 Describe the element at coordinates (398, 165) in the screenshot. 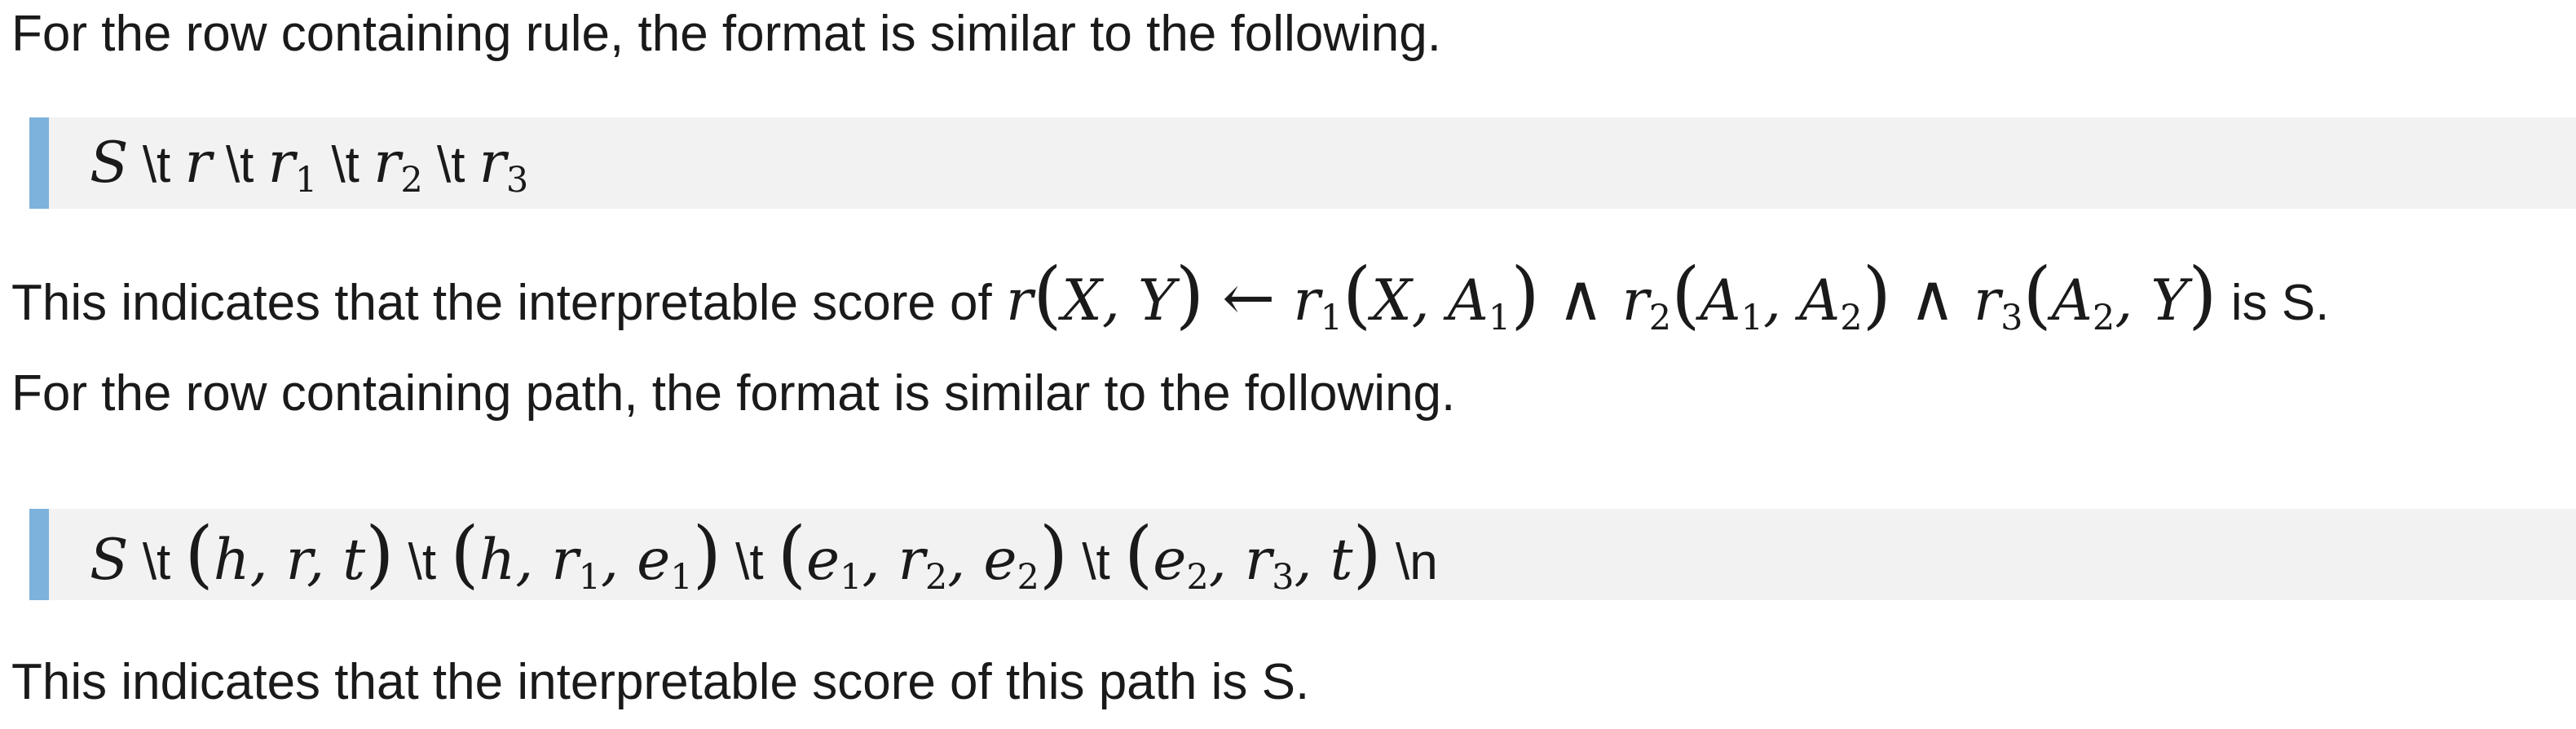

I see `relation-r2: r2` at that location.